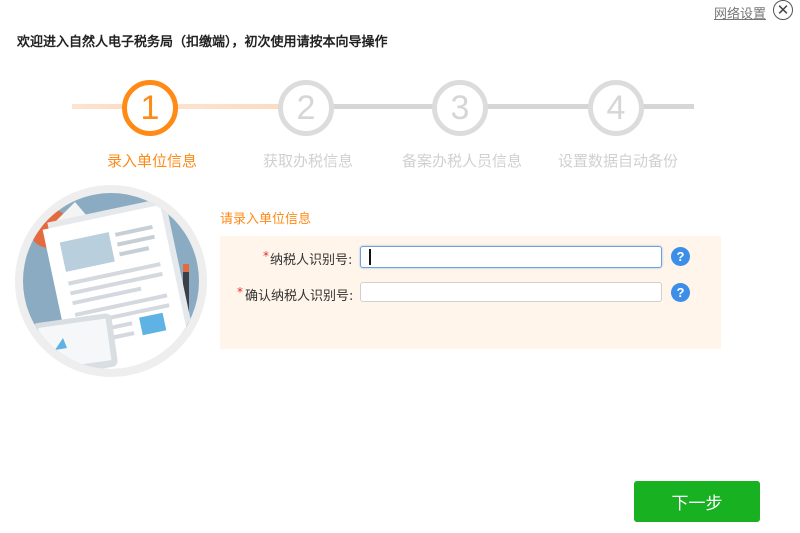 Image resolution: width=800 pixels, height=533 pixels. Describe the element at coordinates (308, 161) in the screenshot. I see `step-2-label: 获取办税信息` at that location.